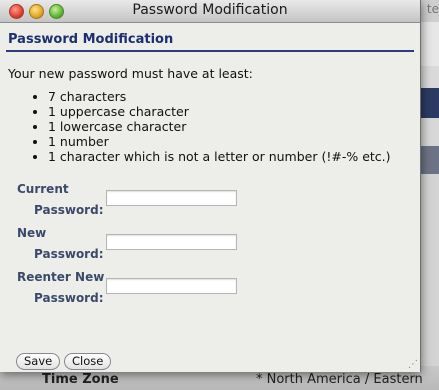 The image size is (439, 390). What do you see at coordinates (69, 210) in the screenshot?
I see `current-password-label-line2: Password:` at bounding box center [69, 210].